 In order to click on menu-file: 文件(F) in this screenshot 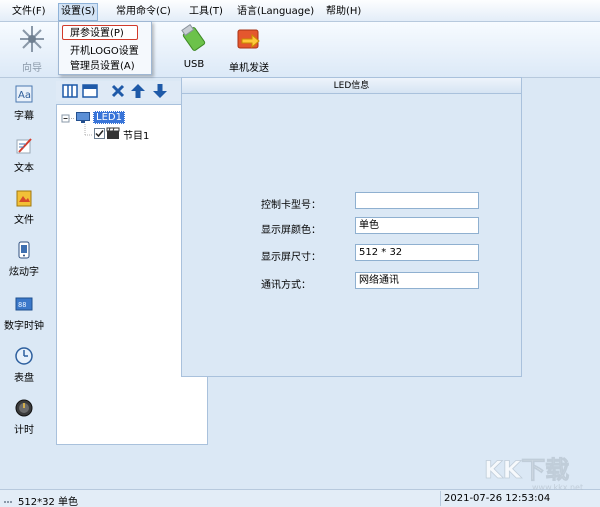, I will do `click(29, 12)`.